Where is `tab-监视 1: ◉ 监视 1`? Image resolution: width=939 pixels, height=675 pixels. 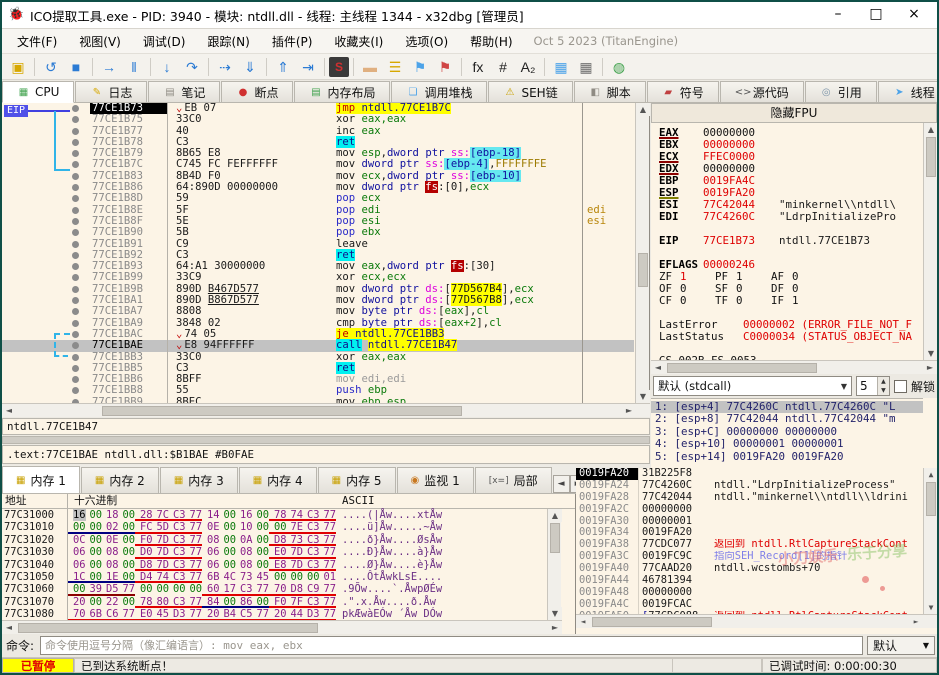
tab-监视 1: ◉ 监视 1 is located at coordinates (435, 480).